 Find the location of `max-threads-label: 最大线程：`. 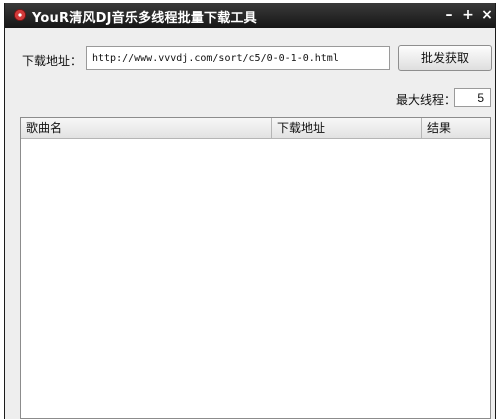

max-threads-label: 最大线程： is located at coordinates (426, 100).